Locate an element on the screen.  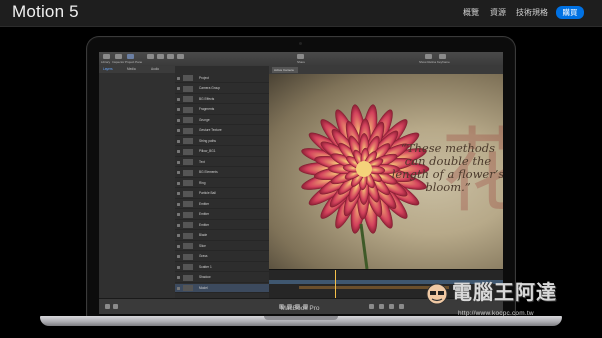
layer-row: Fragments is located at coordinates (222, 110).